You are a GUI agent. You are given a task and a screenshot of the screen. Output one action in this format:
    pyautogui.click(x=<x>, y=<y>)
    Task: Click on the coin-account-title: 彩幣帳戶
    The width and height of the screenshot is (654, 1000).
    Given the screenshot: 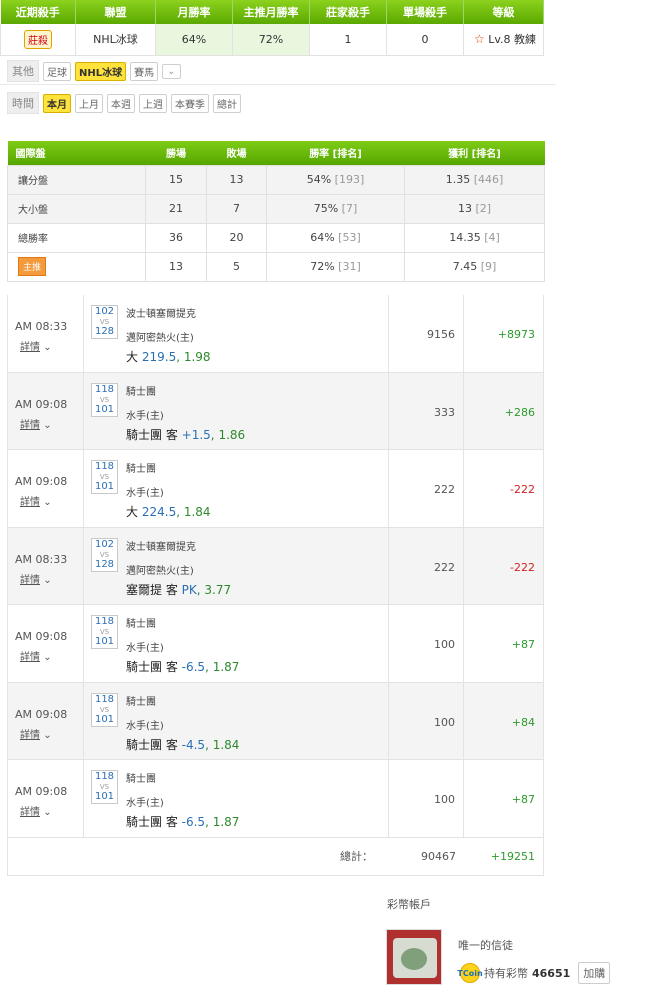 What is the action you would take?
    pyautogui.click(x=409, y=904)
    